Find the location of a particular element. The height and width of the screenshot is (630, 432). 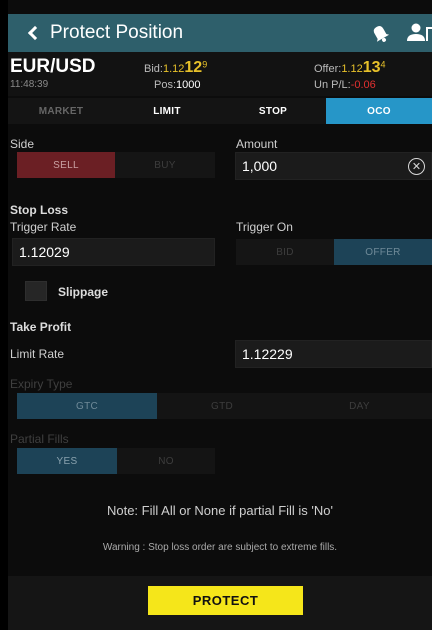

stop-loss-heading: Stop Loss is located at coordinates (39, 210).